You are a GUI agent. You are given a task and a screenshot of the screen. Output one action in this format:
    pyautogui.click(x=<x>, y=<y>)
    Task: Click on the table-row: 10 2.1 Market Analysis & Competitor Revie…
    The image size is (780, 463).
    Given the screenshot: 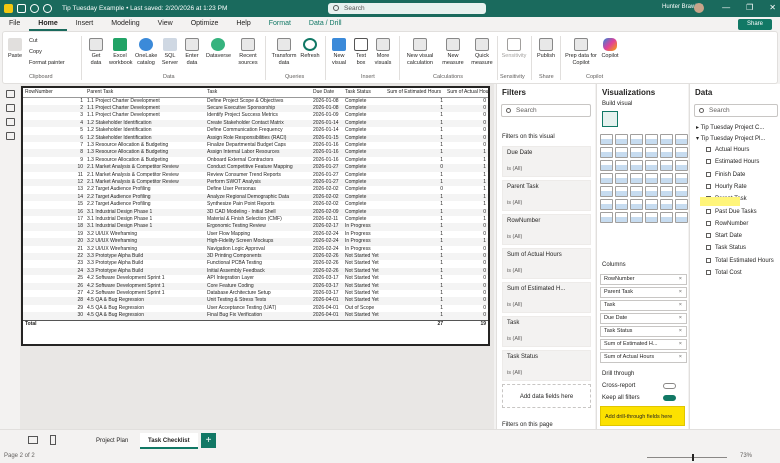 What is the action you would take?
    pyautogui.click(x=255, y=168)
    